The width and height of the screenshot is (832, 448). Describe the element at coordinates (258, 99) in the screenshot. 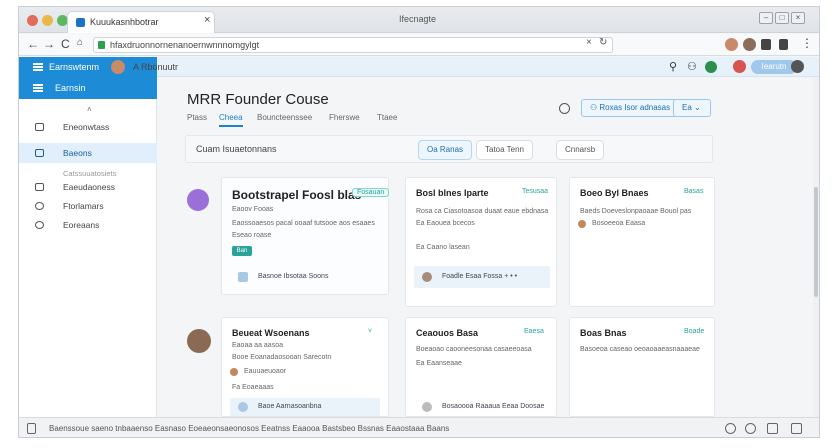

I see `page-title: MRR Founder Couse` at that location.